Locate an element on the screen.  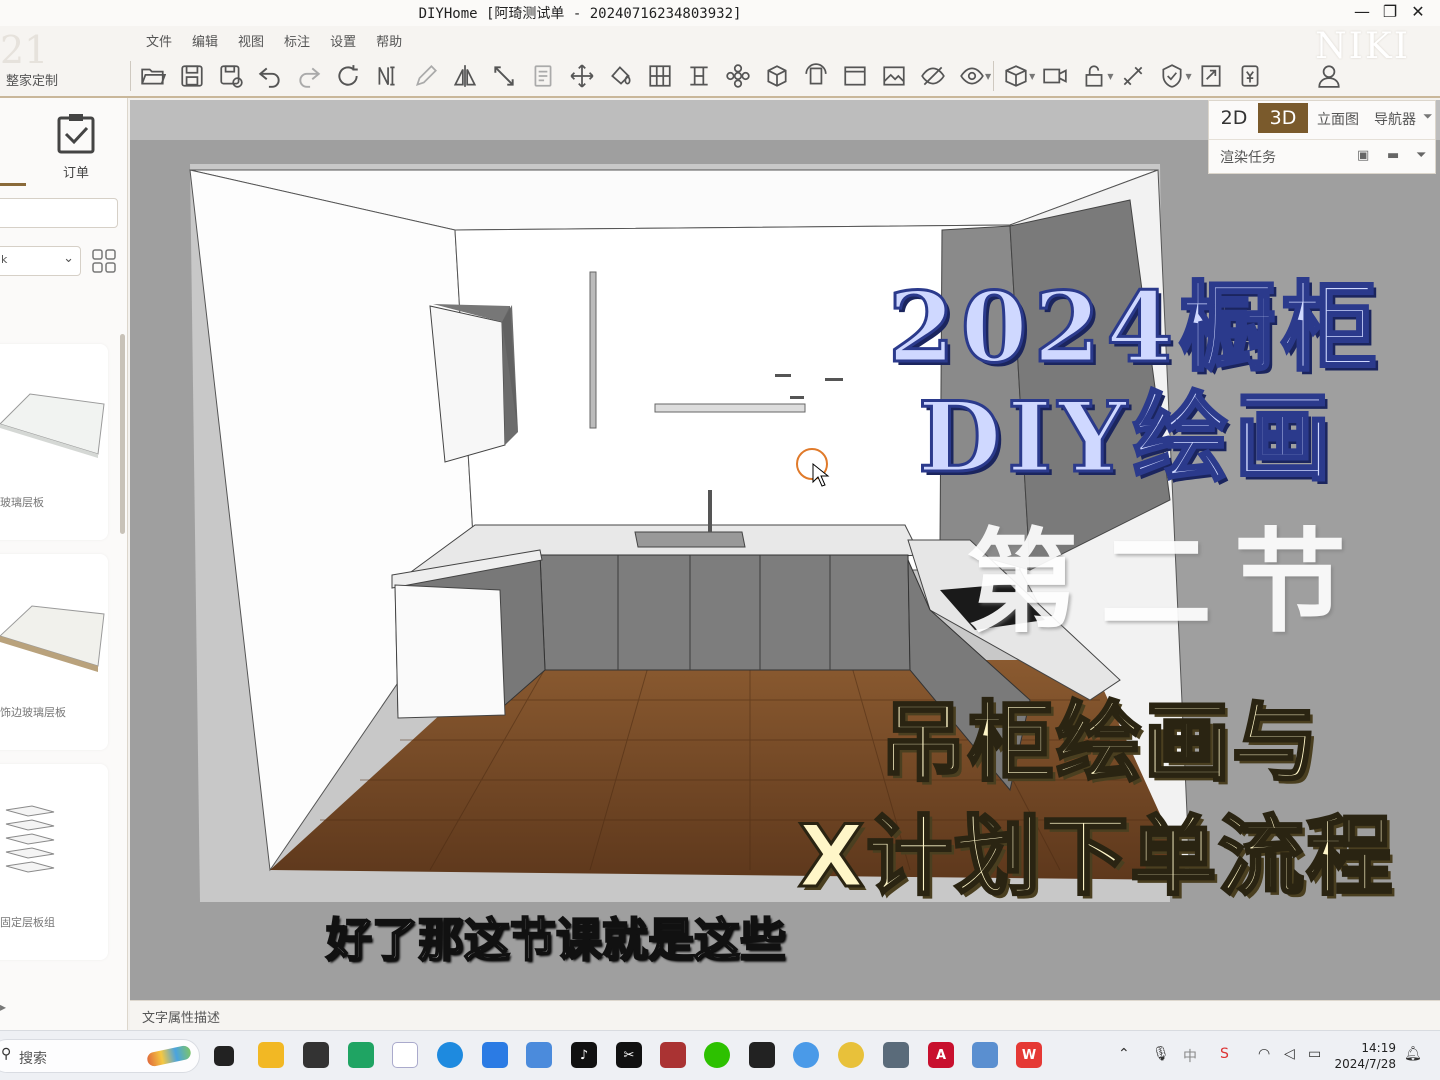
winrar-icon is located at coordinates (673, 1055).